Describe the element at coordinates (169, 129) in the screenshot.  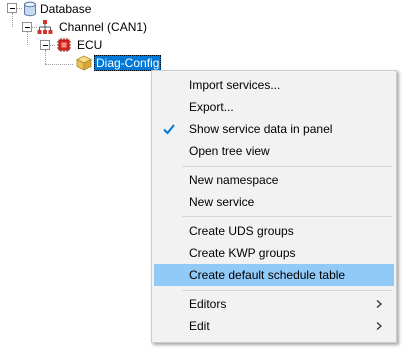
I see `checkmark-icon` at that location.